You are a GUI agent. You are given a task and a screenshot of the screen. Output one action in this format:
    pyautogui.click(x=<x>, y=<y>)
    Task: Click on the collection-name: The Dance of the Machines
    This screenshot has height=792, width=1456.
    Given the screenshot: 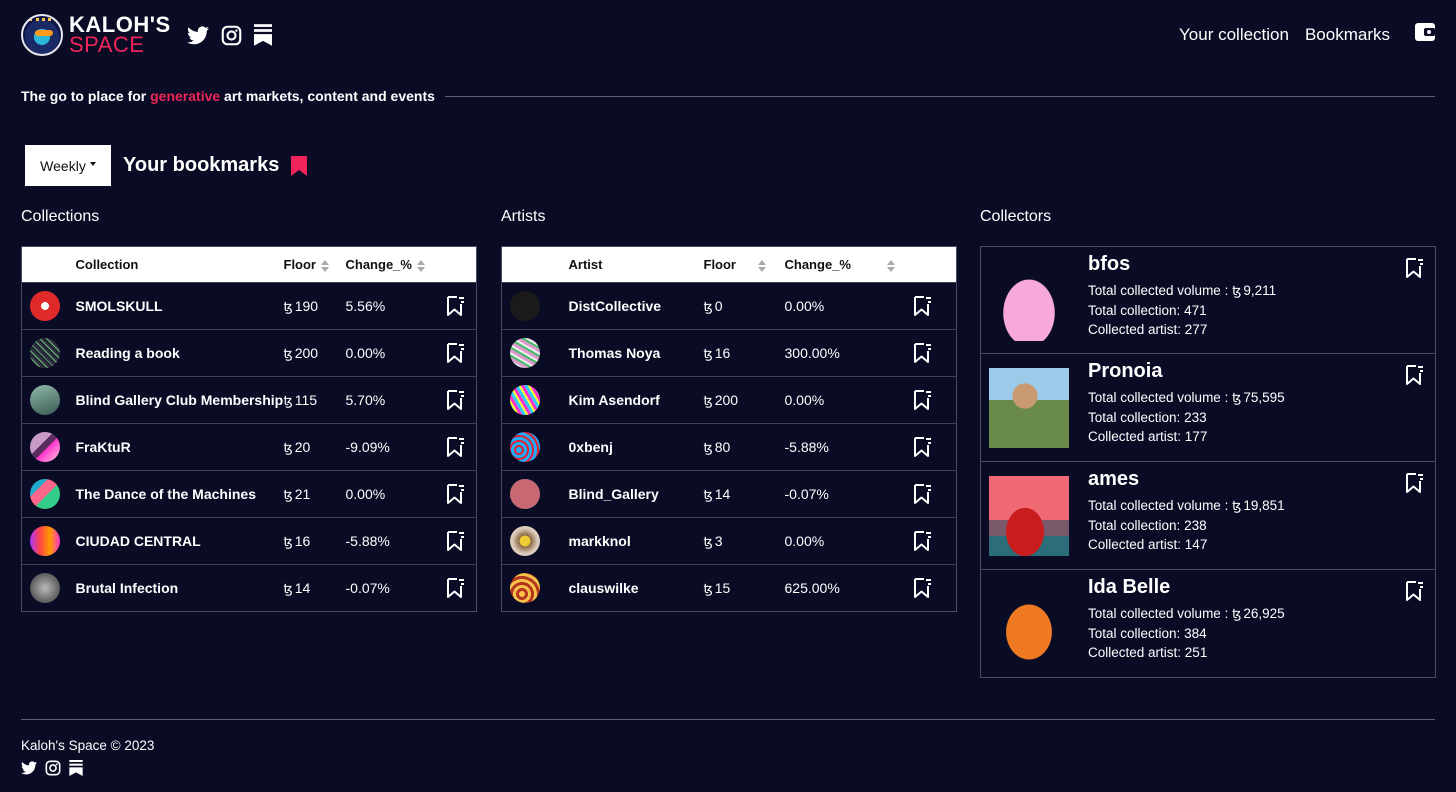 What is the action you would take?
    pyautogui.click(x=179, y=494)
    